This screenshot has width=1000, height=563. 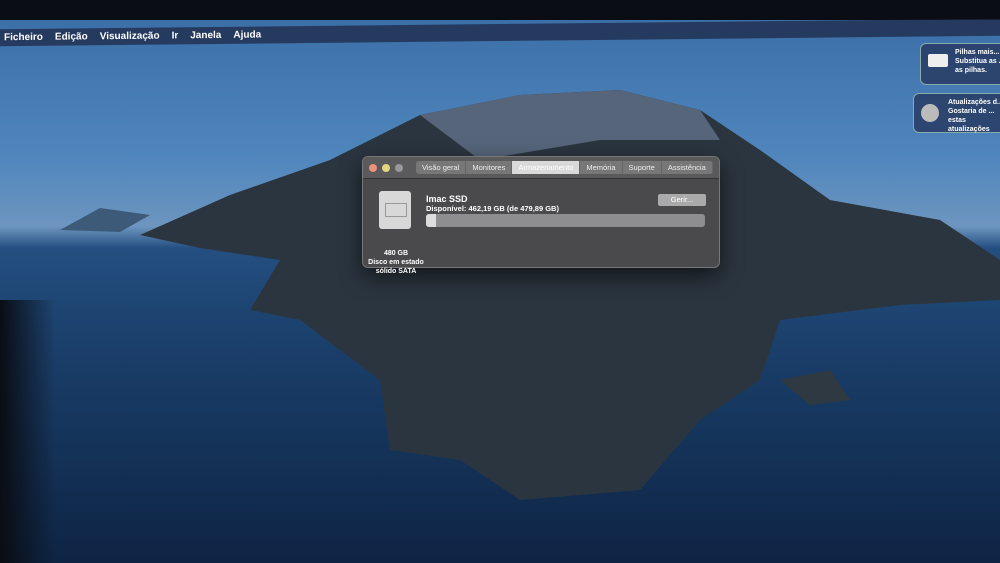 I want to click on notification-text: estas atualizações, so click(x=969, y=125).